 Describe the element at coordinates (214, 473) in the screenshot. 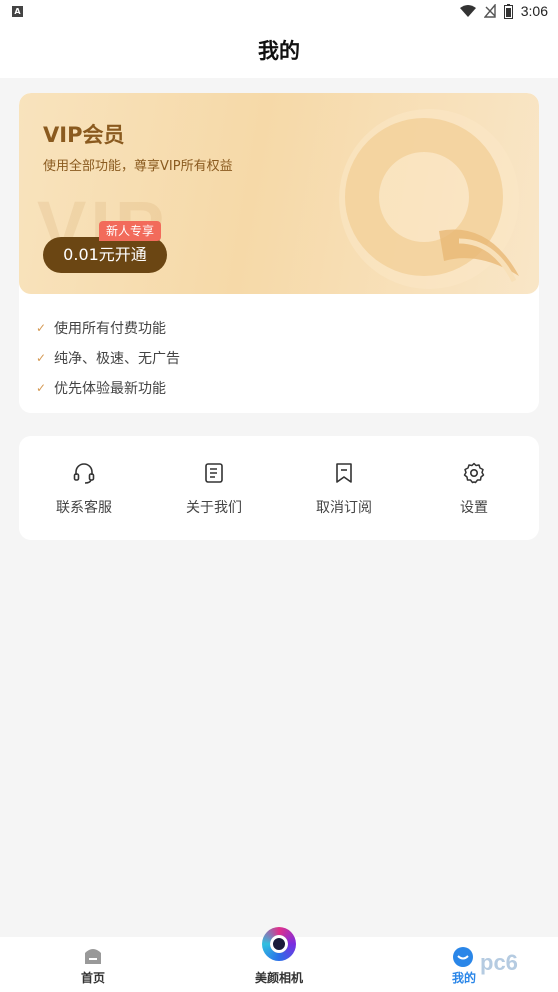

I see `document-icon` at that location.